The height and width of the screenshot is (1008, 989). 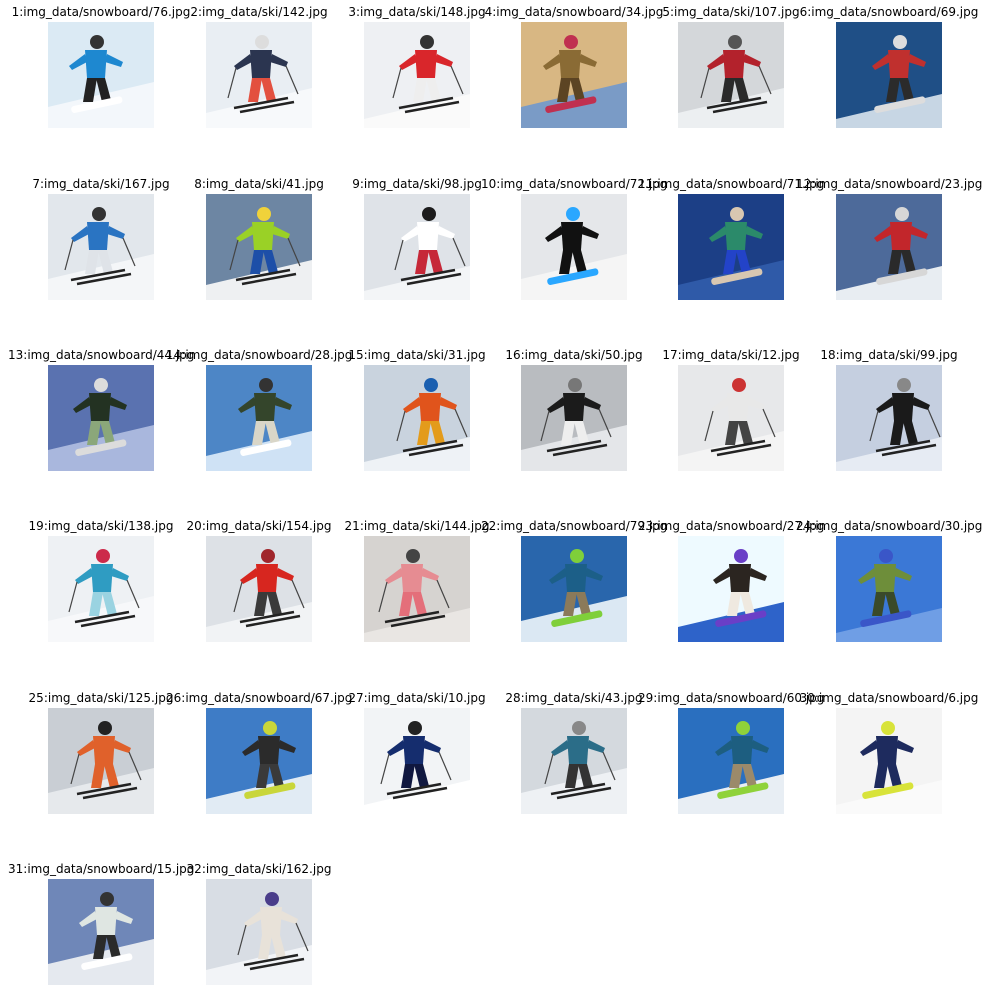 I want to click on image-caption: 6:img_data/snowboard/69.jpg, so click(x=889, y=12).